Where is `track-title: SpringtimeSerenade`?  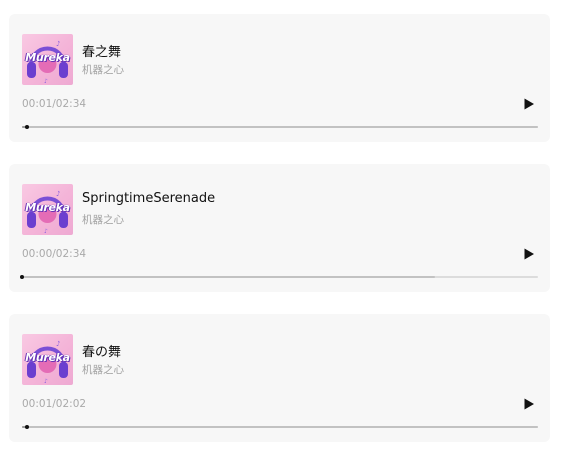
track-title: SpringtimeSerenade is located at coordinates (149, 198).